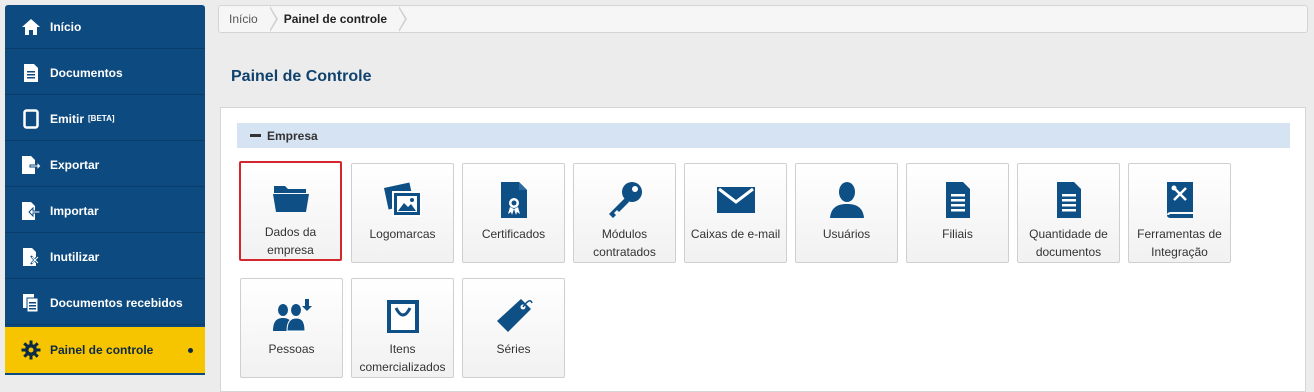  Describe the element at coordinates (67, 118) in the screenshot. I see `sidebar-item-label: Emitir` at that location.